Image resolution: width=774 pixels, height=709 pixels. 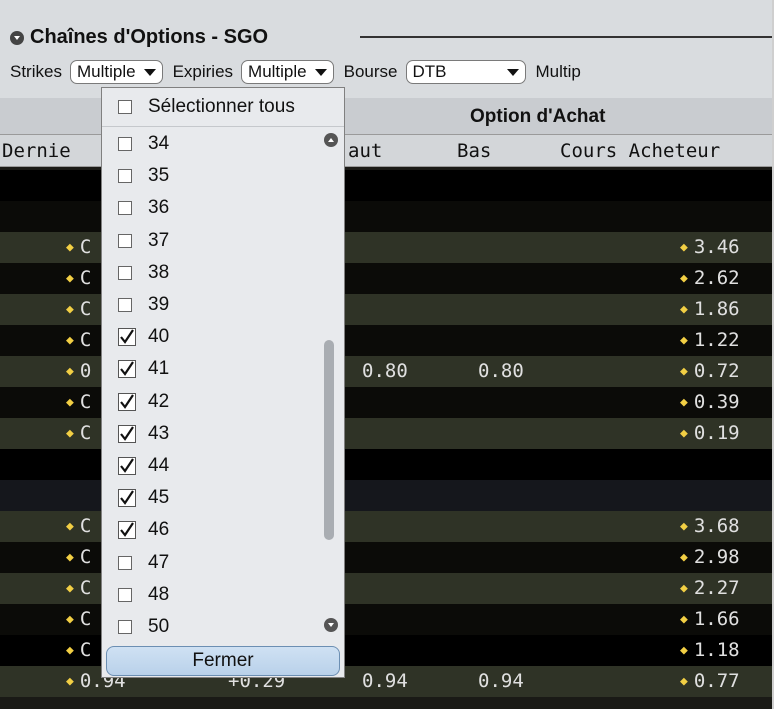 I want to click on cell-last-value: 0, so click(x=85, y=371).